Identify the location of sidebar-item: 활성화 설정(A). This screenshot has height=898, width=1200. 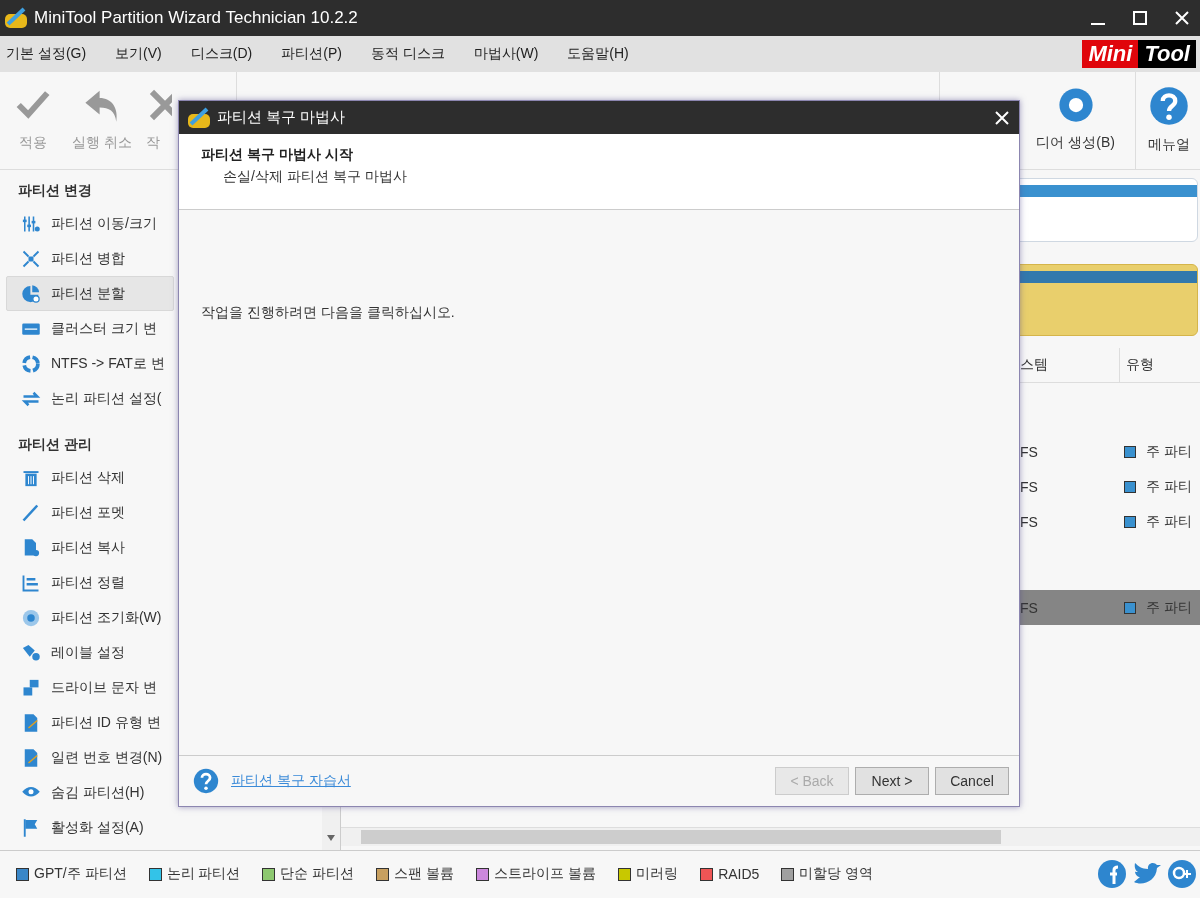
(90, 827).